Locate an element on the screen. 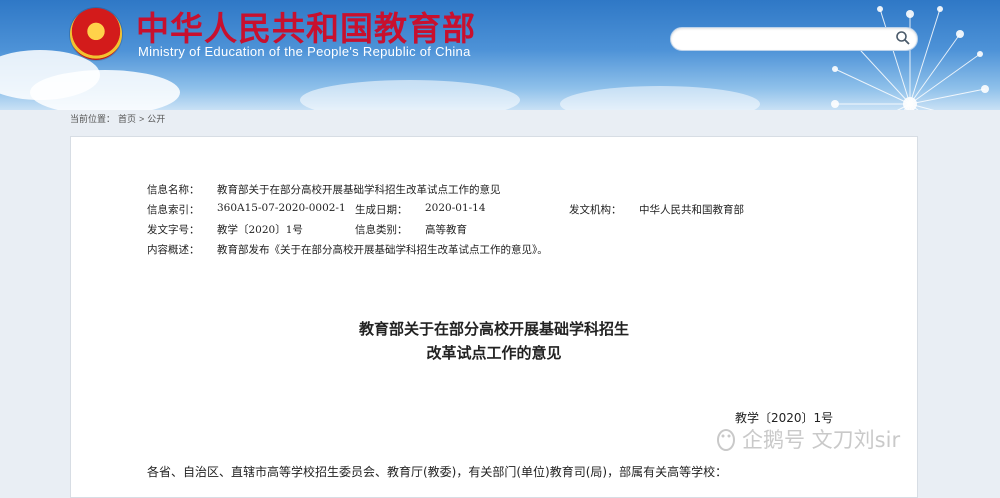 The width and height of the screenshot is (1000, 498). penguin-icon is located at coordinates (726, 440).